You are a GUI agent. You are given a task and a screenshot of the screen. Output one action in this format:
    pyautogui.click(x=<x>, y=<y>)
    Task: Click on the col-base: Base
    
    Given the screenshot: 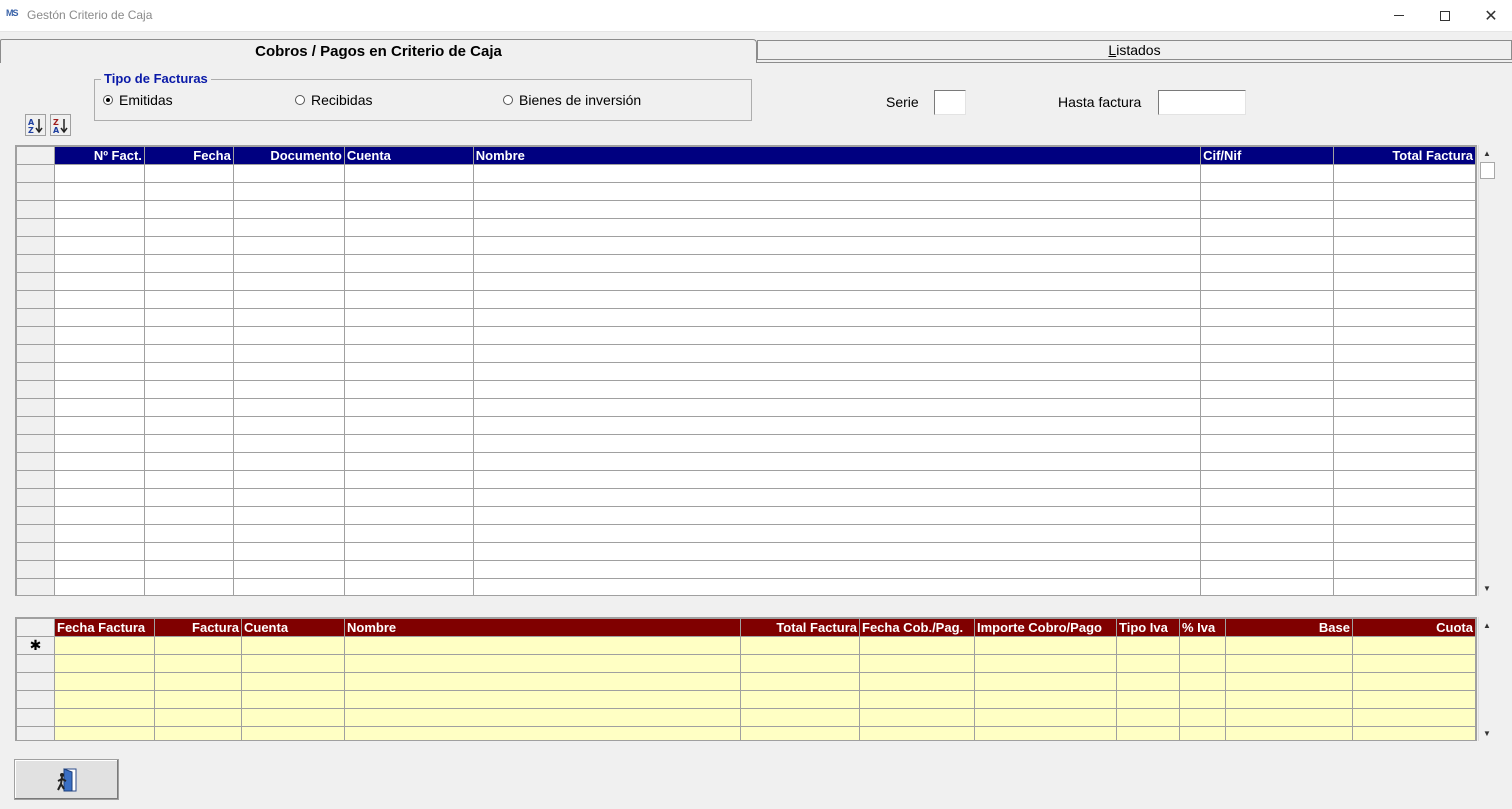 What is the action you would take?
    pyautogui.click(x=1289, y=627)
    